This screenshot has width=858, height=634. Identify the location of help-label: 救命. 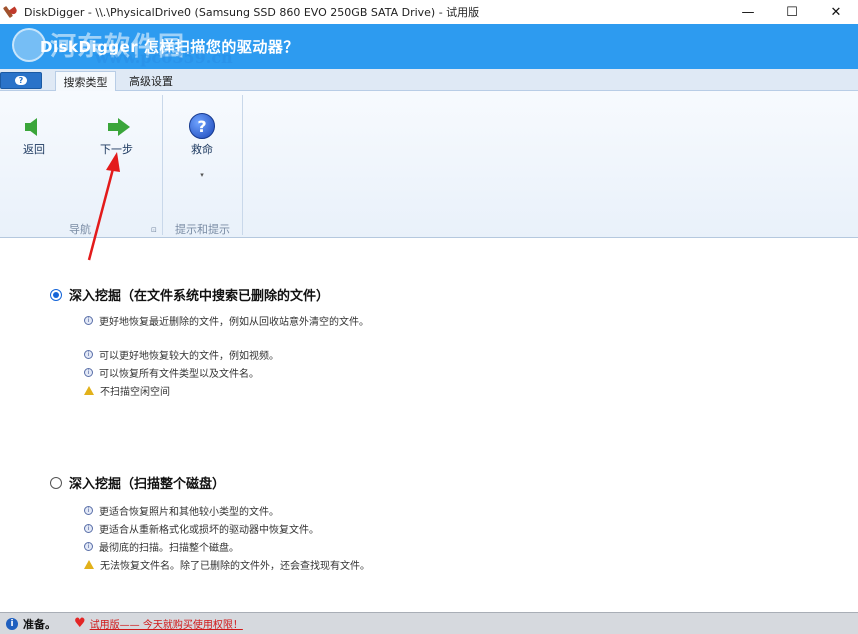
(202, 149).